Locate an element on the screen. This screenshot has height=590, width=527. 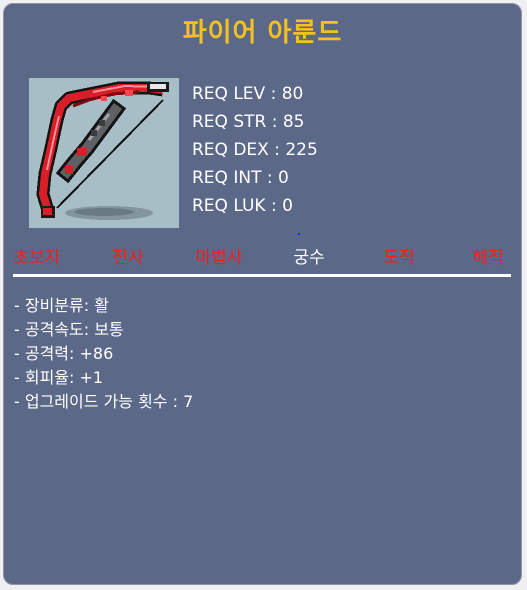
req-int: REQ INT : 0 is located at coordinates (240, 178).